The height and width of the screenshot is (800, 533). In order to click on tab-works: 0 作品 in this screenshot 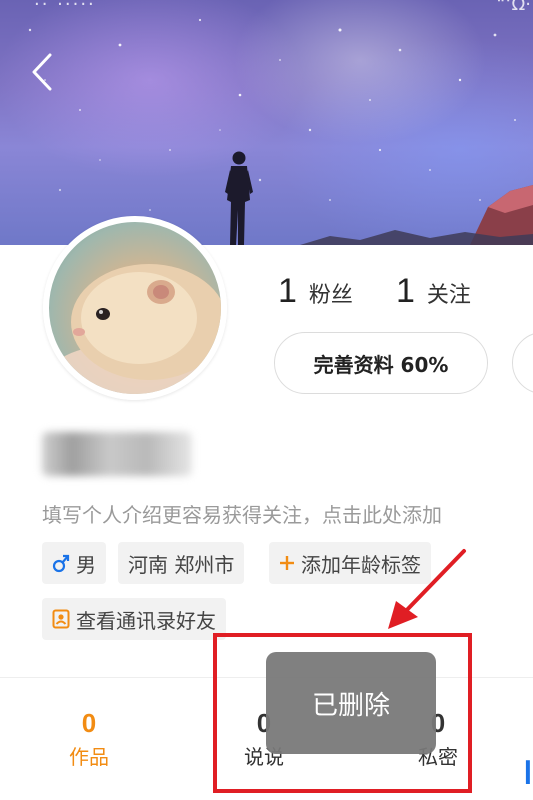, I will do `click(89, 739)`.